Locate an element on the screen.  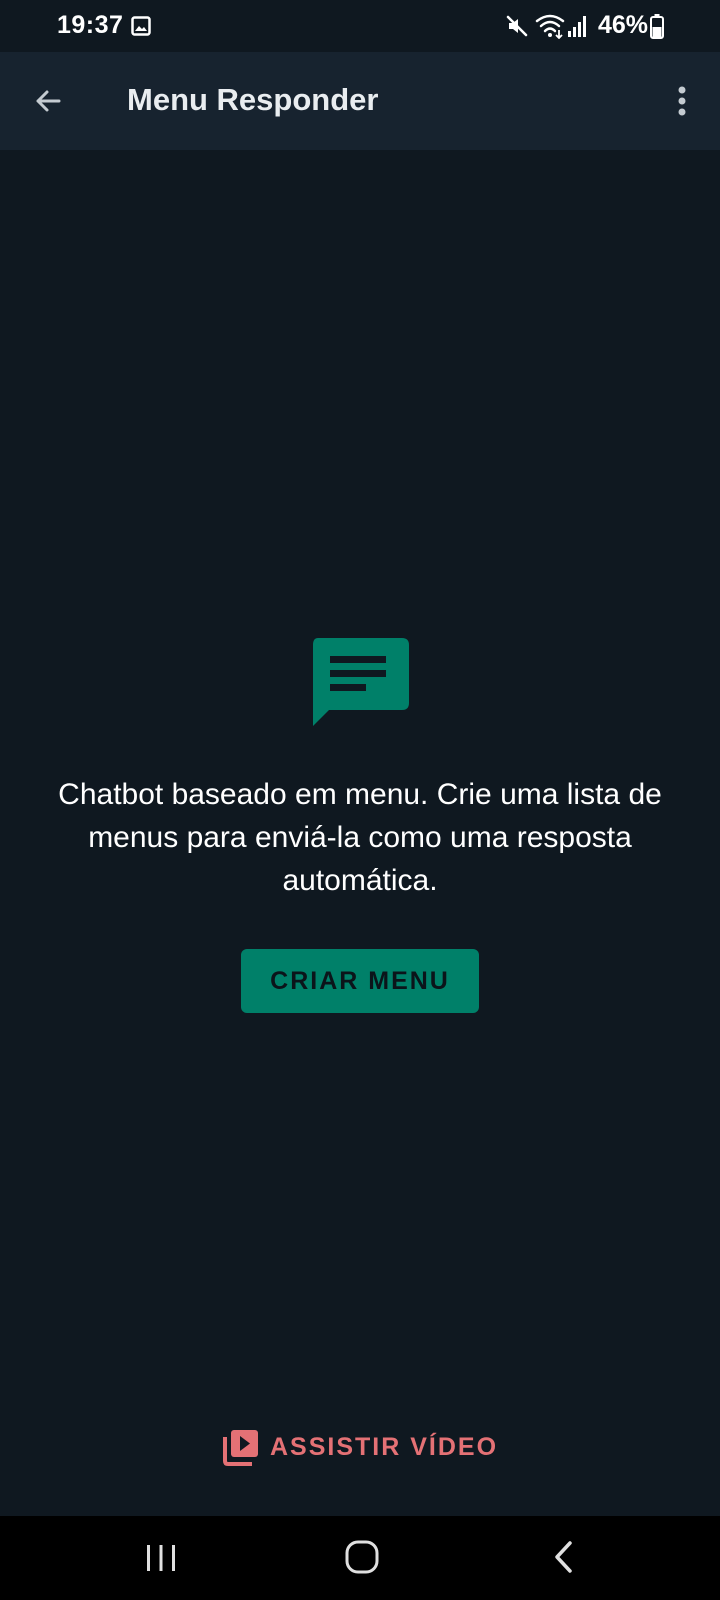
battery-icon is located at coordinates (657, 26).